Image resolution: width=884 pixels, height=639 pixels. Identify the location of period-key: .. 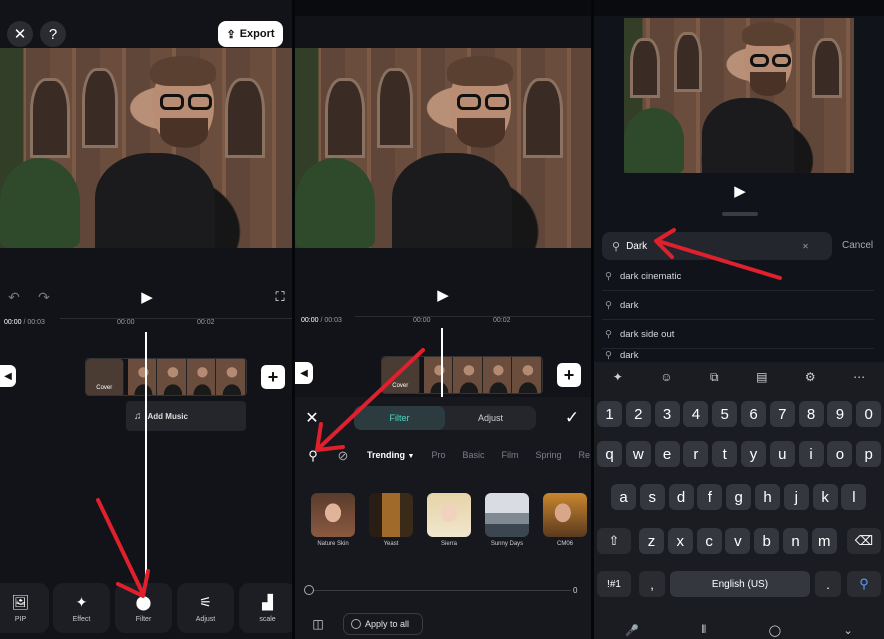
(828, 584).